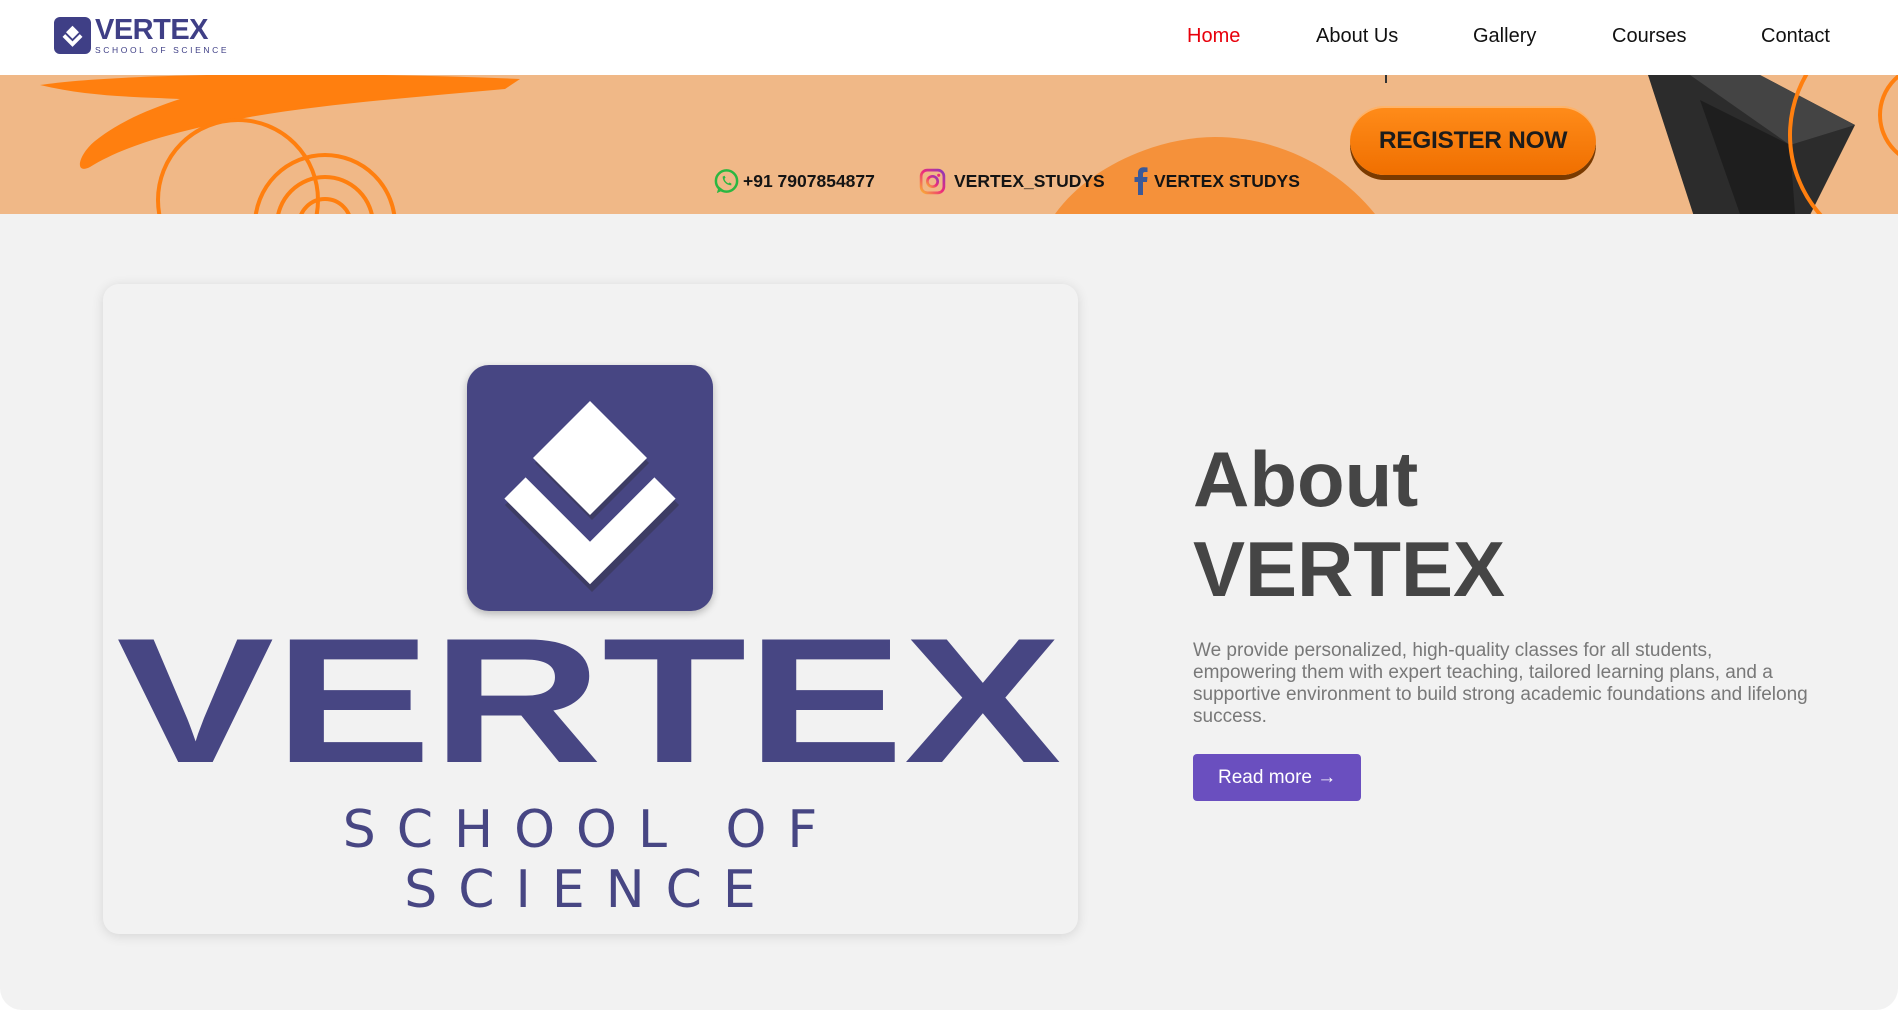 The height and width of the screenshot is (1033, 1898). Describe the element at coordinates (726, 181) in the screenshot. I see `whatsapp-icon` at that location.